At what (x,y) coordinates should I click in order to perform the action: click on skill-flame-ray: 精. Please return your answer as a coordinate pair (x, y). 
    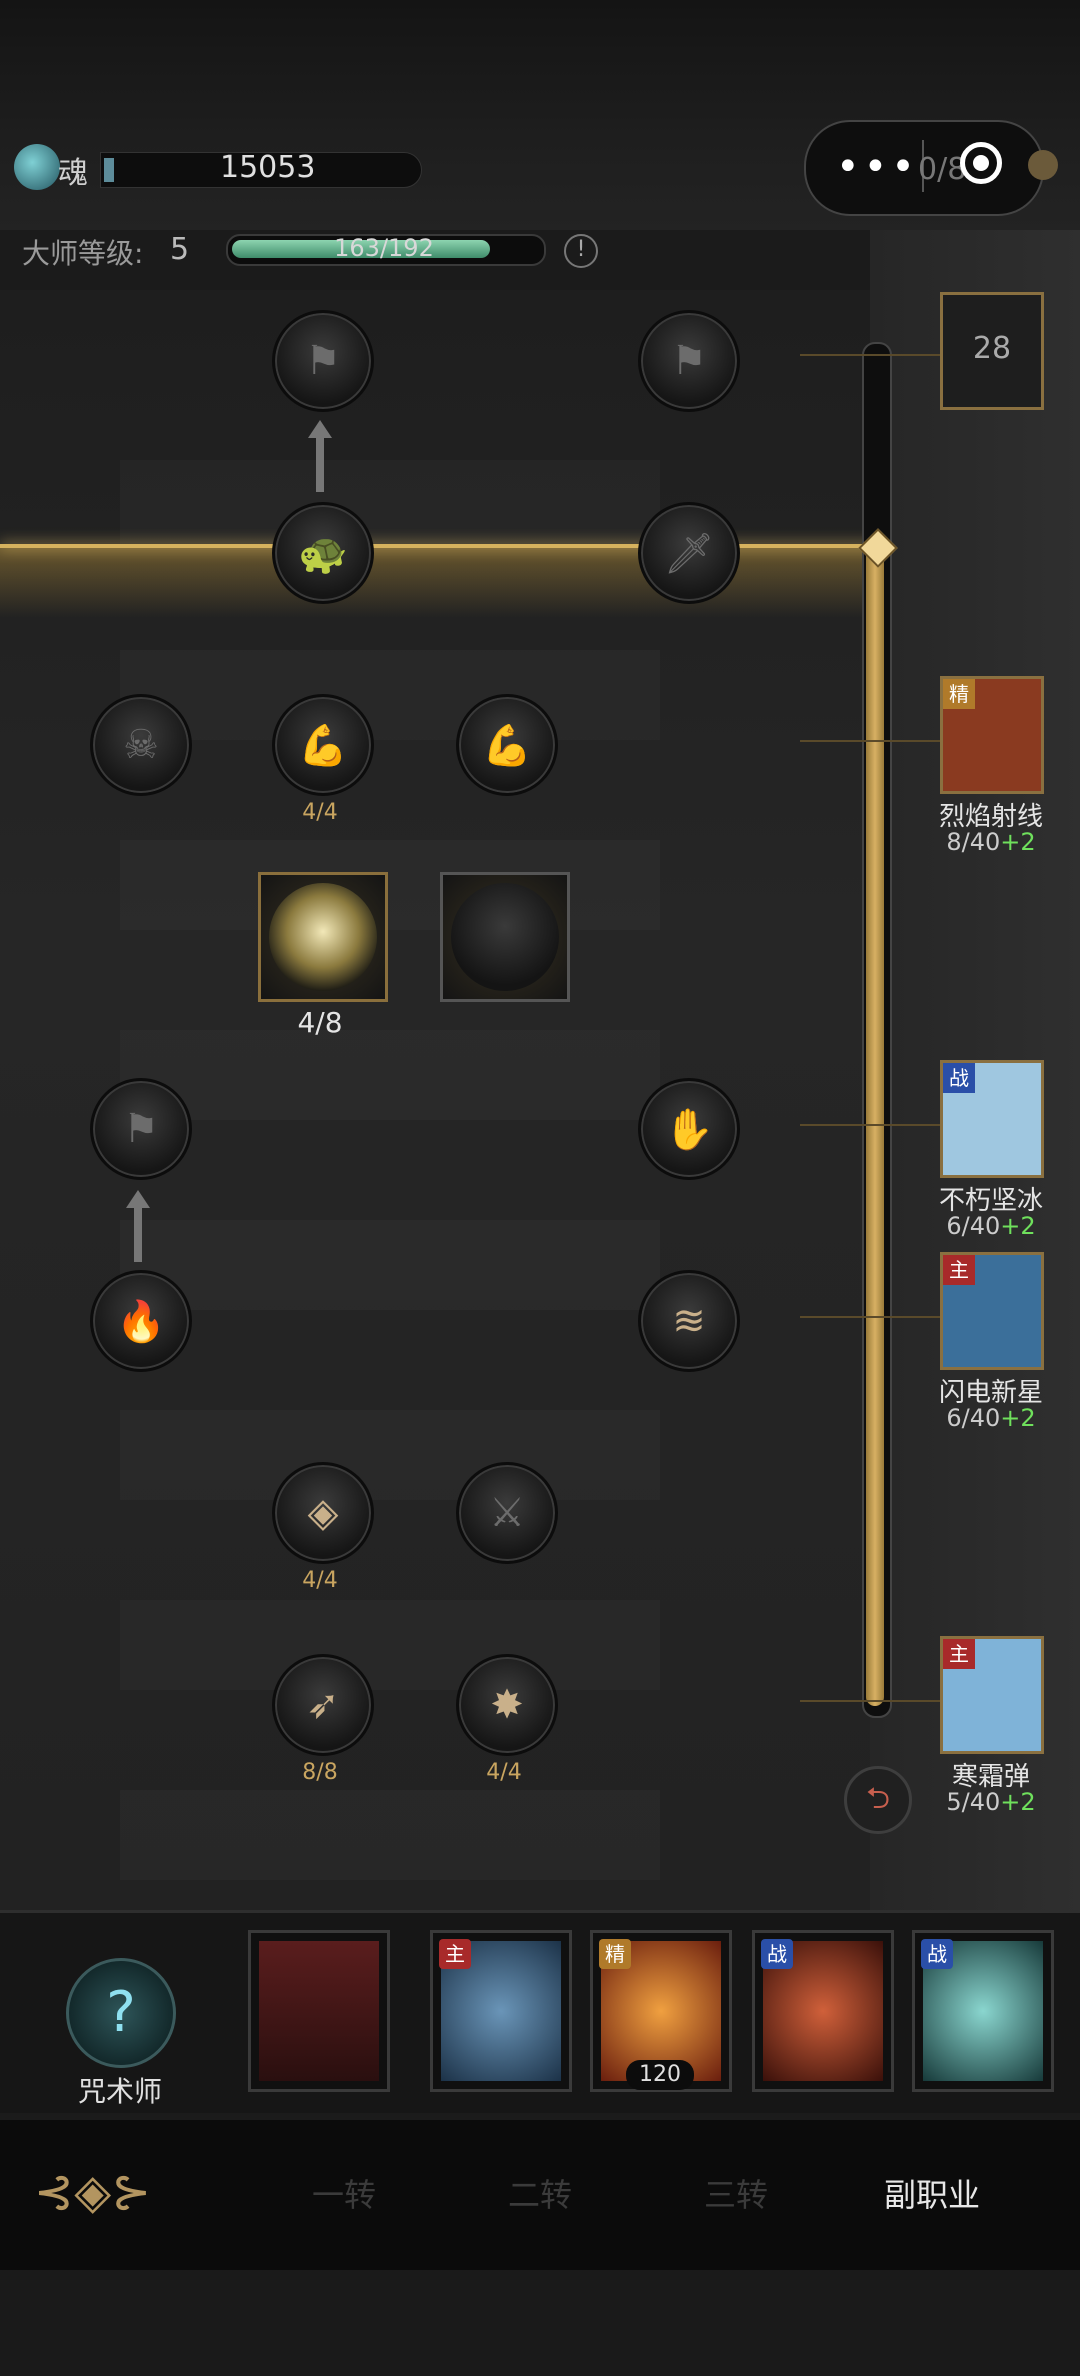
    Looking at the image, I should click on (992, 735).